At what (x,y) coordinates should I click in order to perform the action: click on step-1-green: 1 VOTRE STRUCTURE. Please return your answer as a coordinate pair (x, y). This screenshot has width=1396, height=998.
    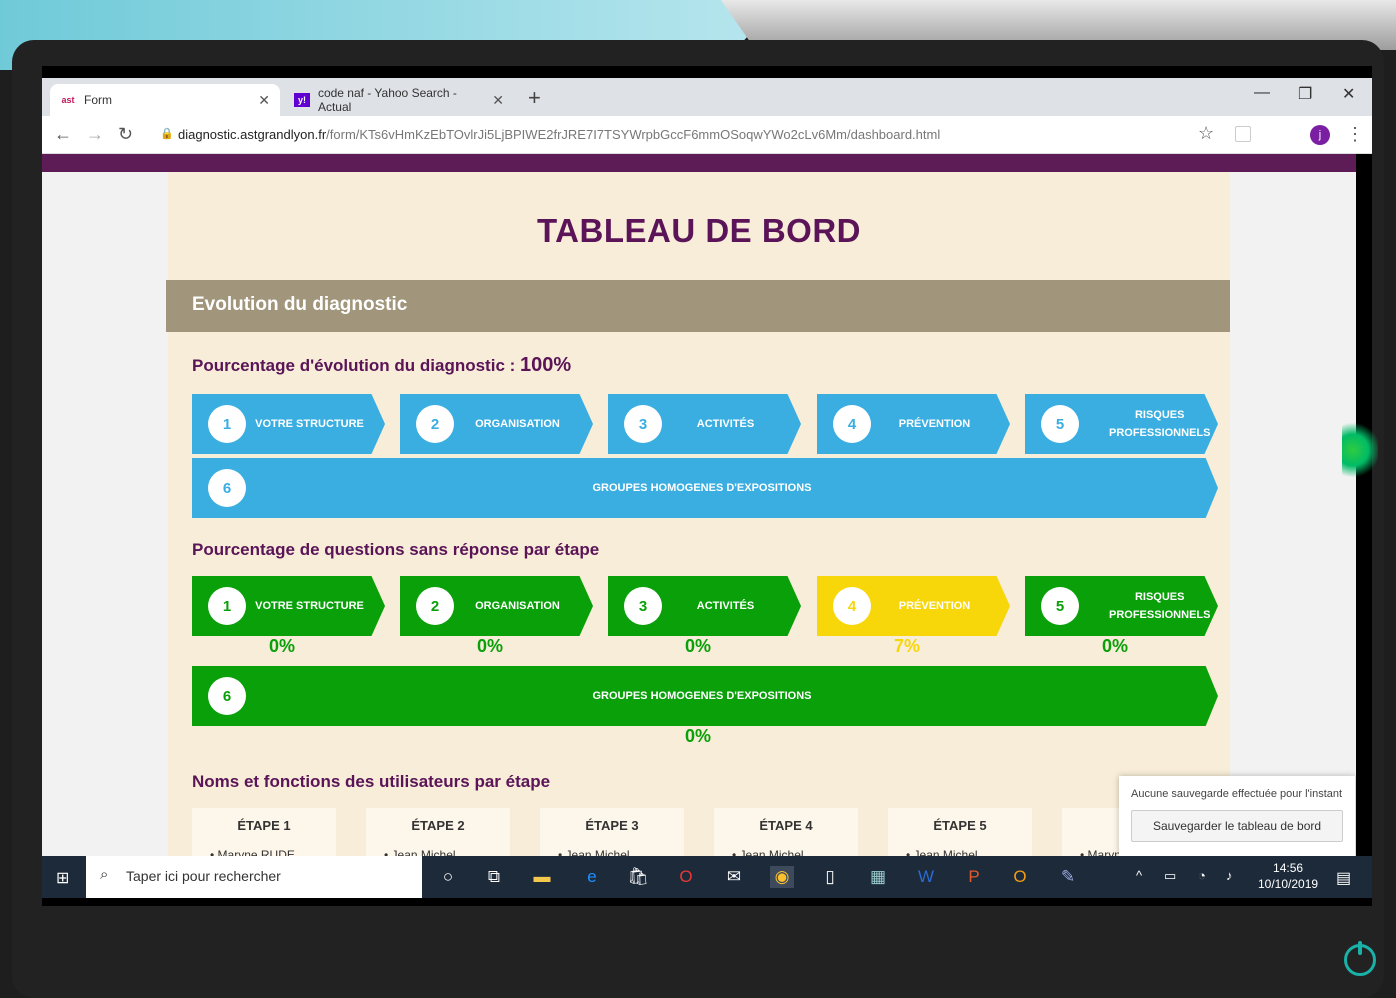
    Looking at the image, I should click on (288, 606).